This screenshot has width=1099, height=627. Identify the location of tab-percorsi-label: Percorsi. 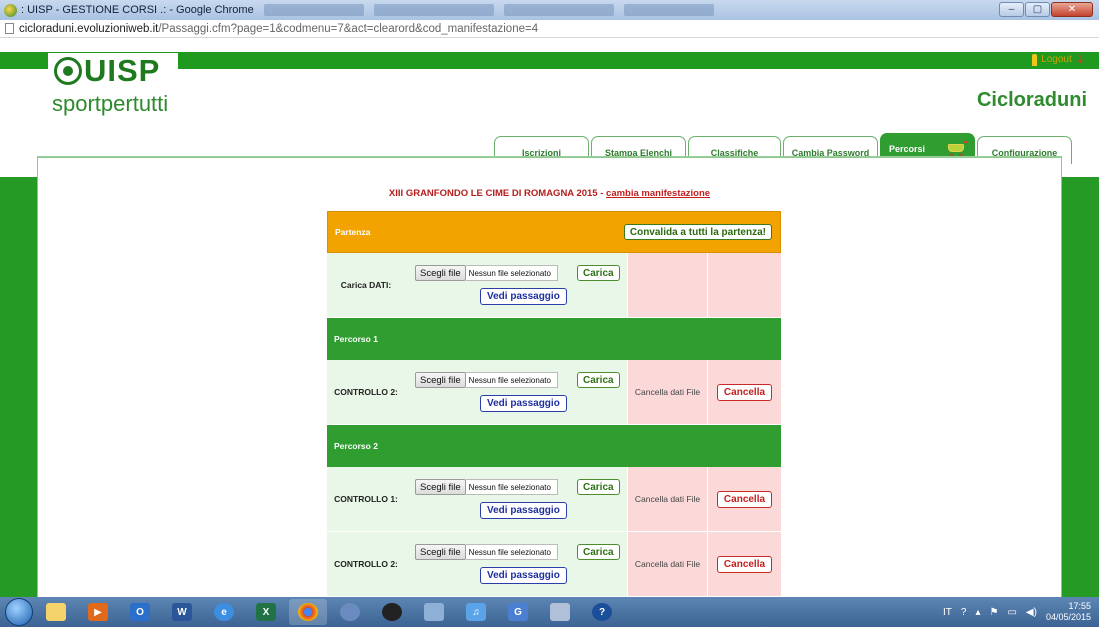
(907, 149).